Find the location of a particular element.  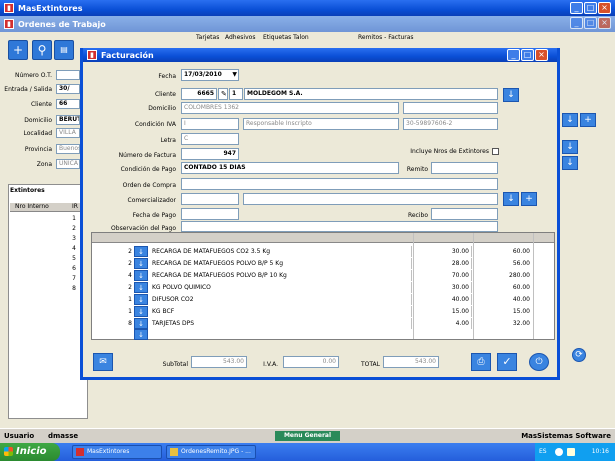

iva-field: 0.00 is located at coordinates (311, 362).